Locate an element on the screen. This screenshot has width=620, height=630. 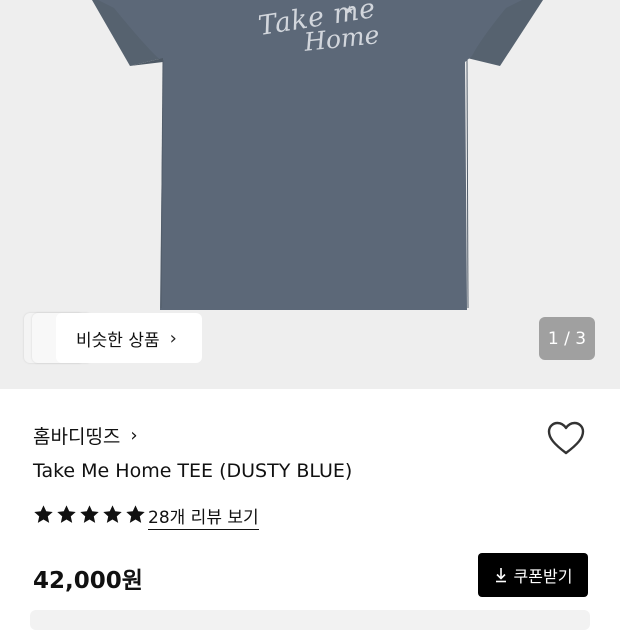
coupon-download-button: 쿠폰받기 is located at coordinates (533, 575).